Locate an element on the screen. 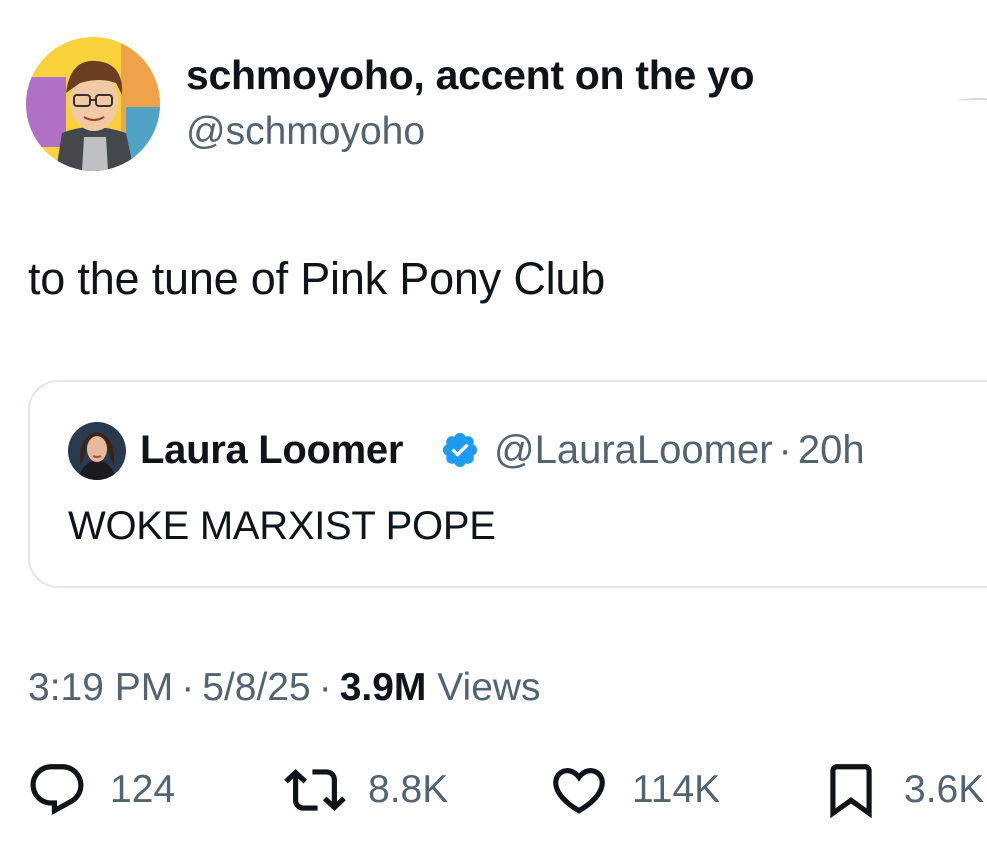 The image size is (987, 856). views-count: 3.9M is located at coordinates (383, 687).